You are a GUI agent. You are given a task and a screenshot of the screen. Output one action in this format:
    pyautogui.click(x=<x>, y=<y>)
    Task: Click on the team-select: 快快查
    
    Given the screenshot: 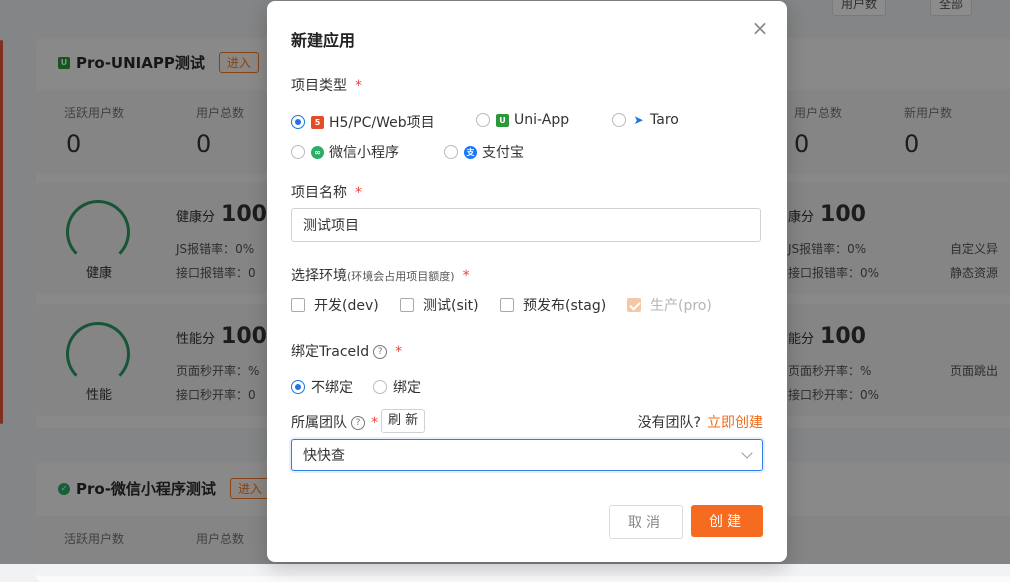 What is the action you would take?
    pyautogui.click(x=527, y=455)
    